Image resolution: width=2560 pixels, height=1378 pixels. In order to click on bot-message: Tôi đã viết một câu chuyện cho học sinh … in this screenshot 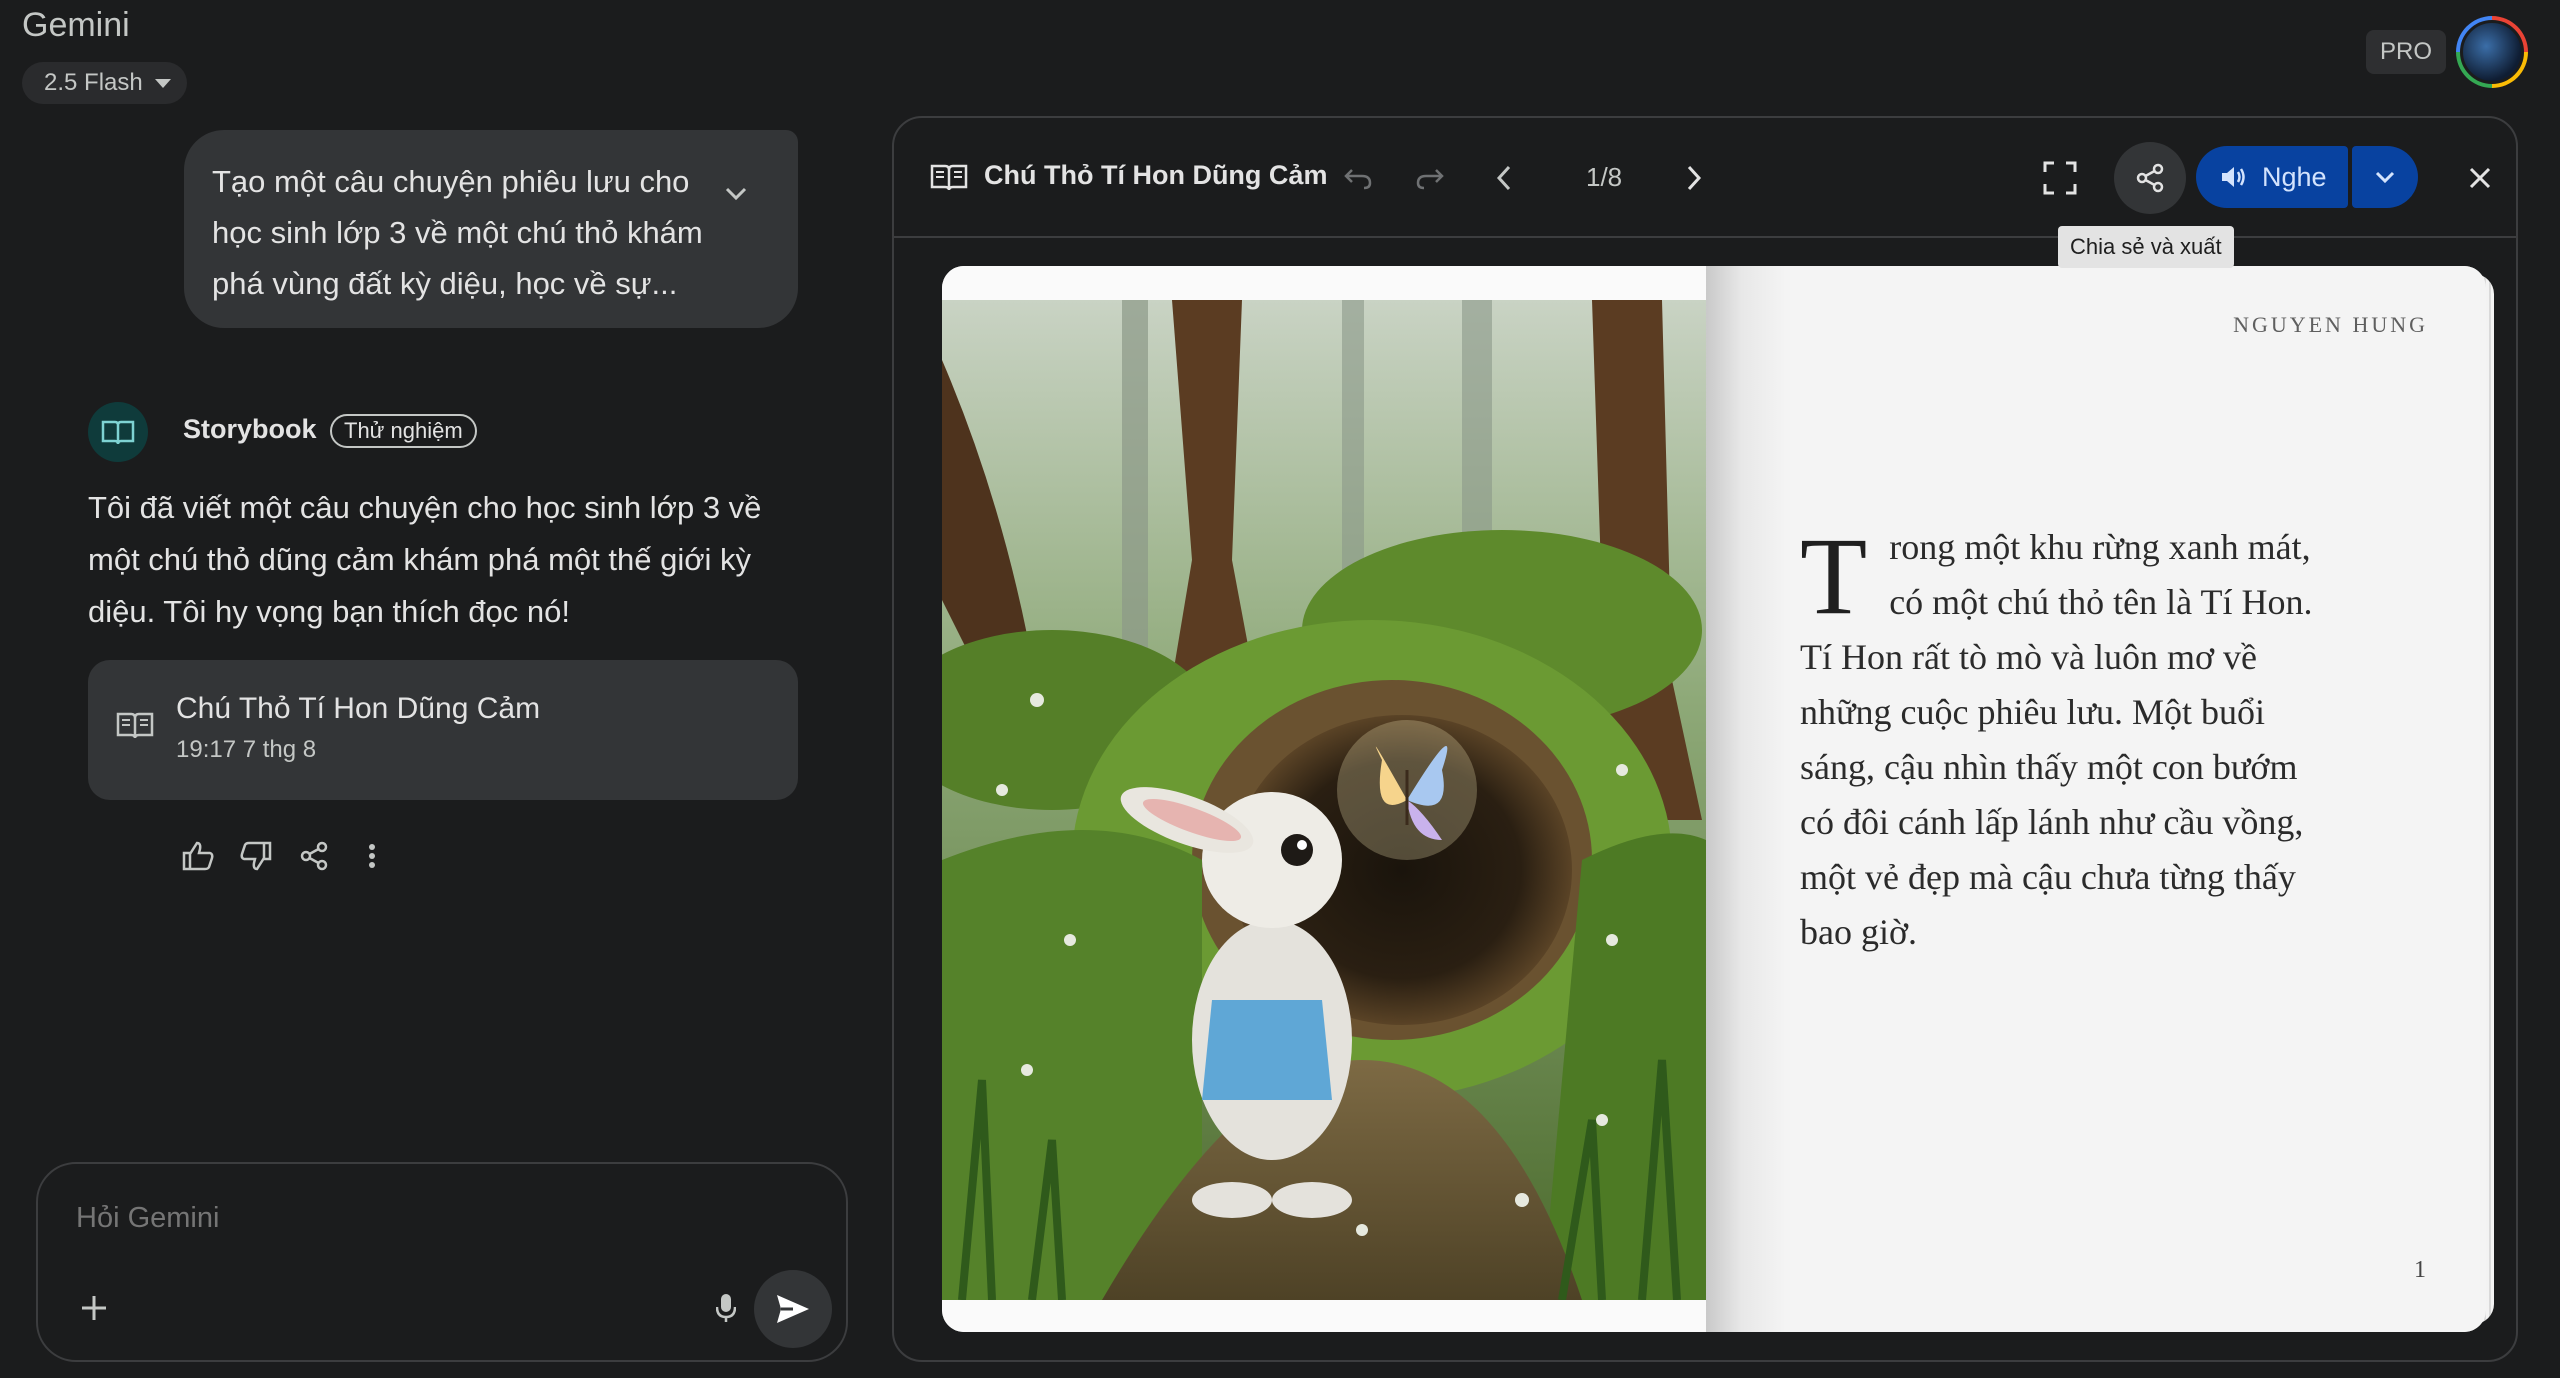, I will do `click(425, 559)`.